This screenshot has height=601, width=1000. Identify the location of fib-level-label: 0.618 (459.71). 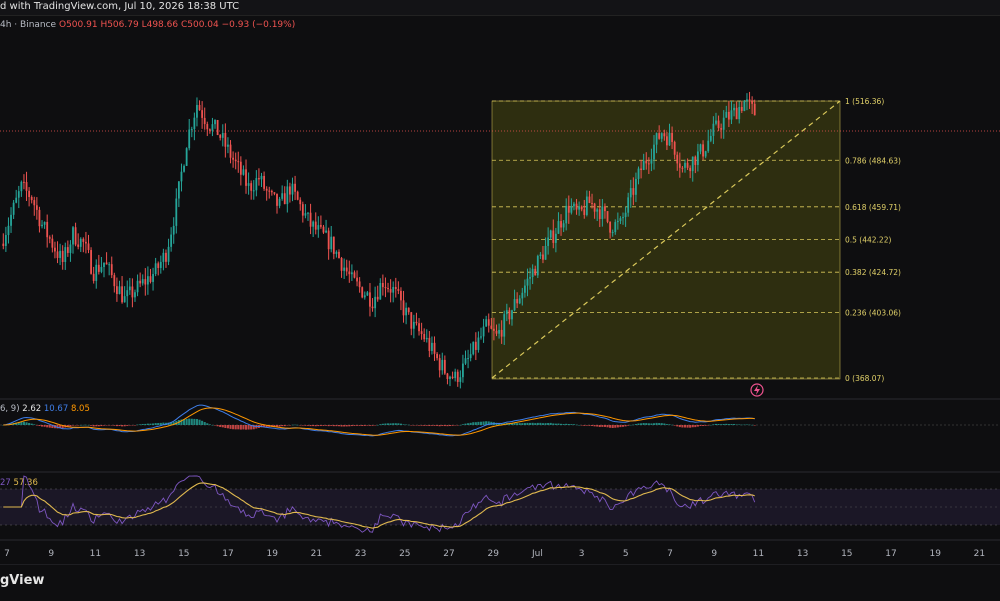
(873, 207).